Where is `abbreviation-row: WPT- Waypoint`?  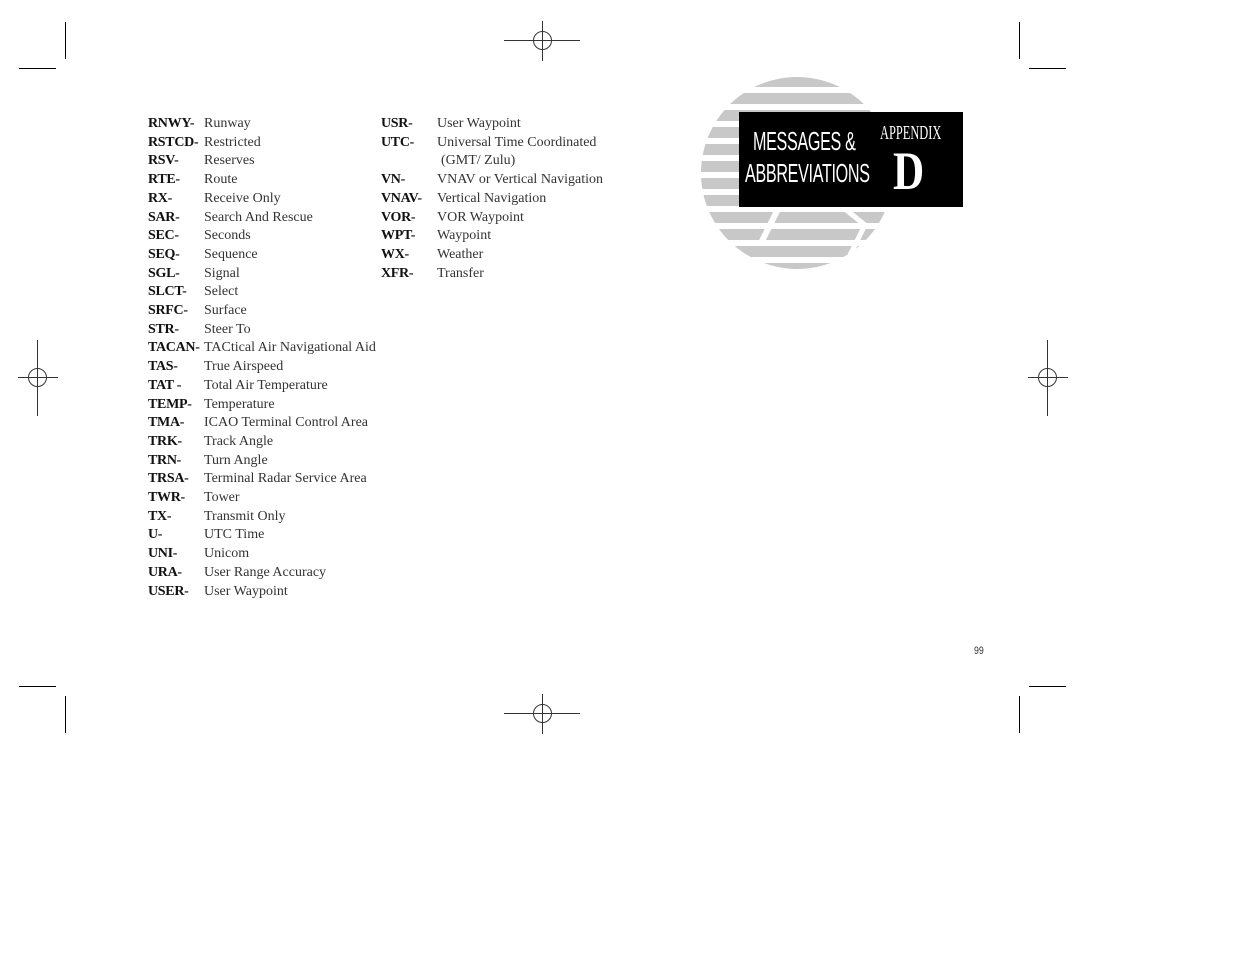
abbreviation-row: WPT- Waypoint is located at coordinates (492, 236).